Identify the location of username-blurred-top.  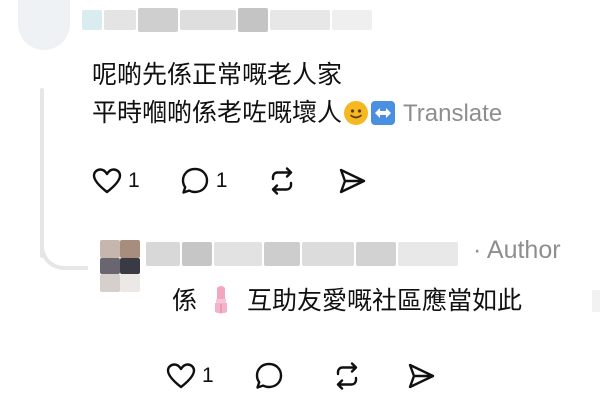
(232, 20).